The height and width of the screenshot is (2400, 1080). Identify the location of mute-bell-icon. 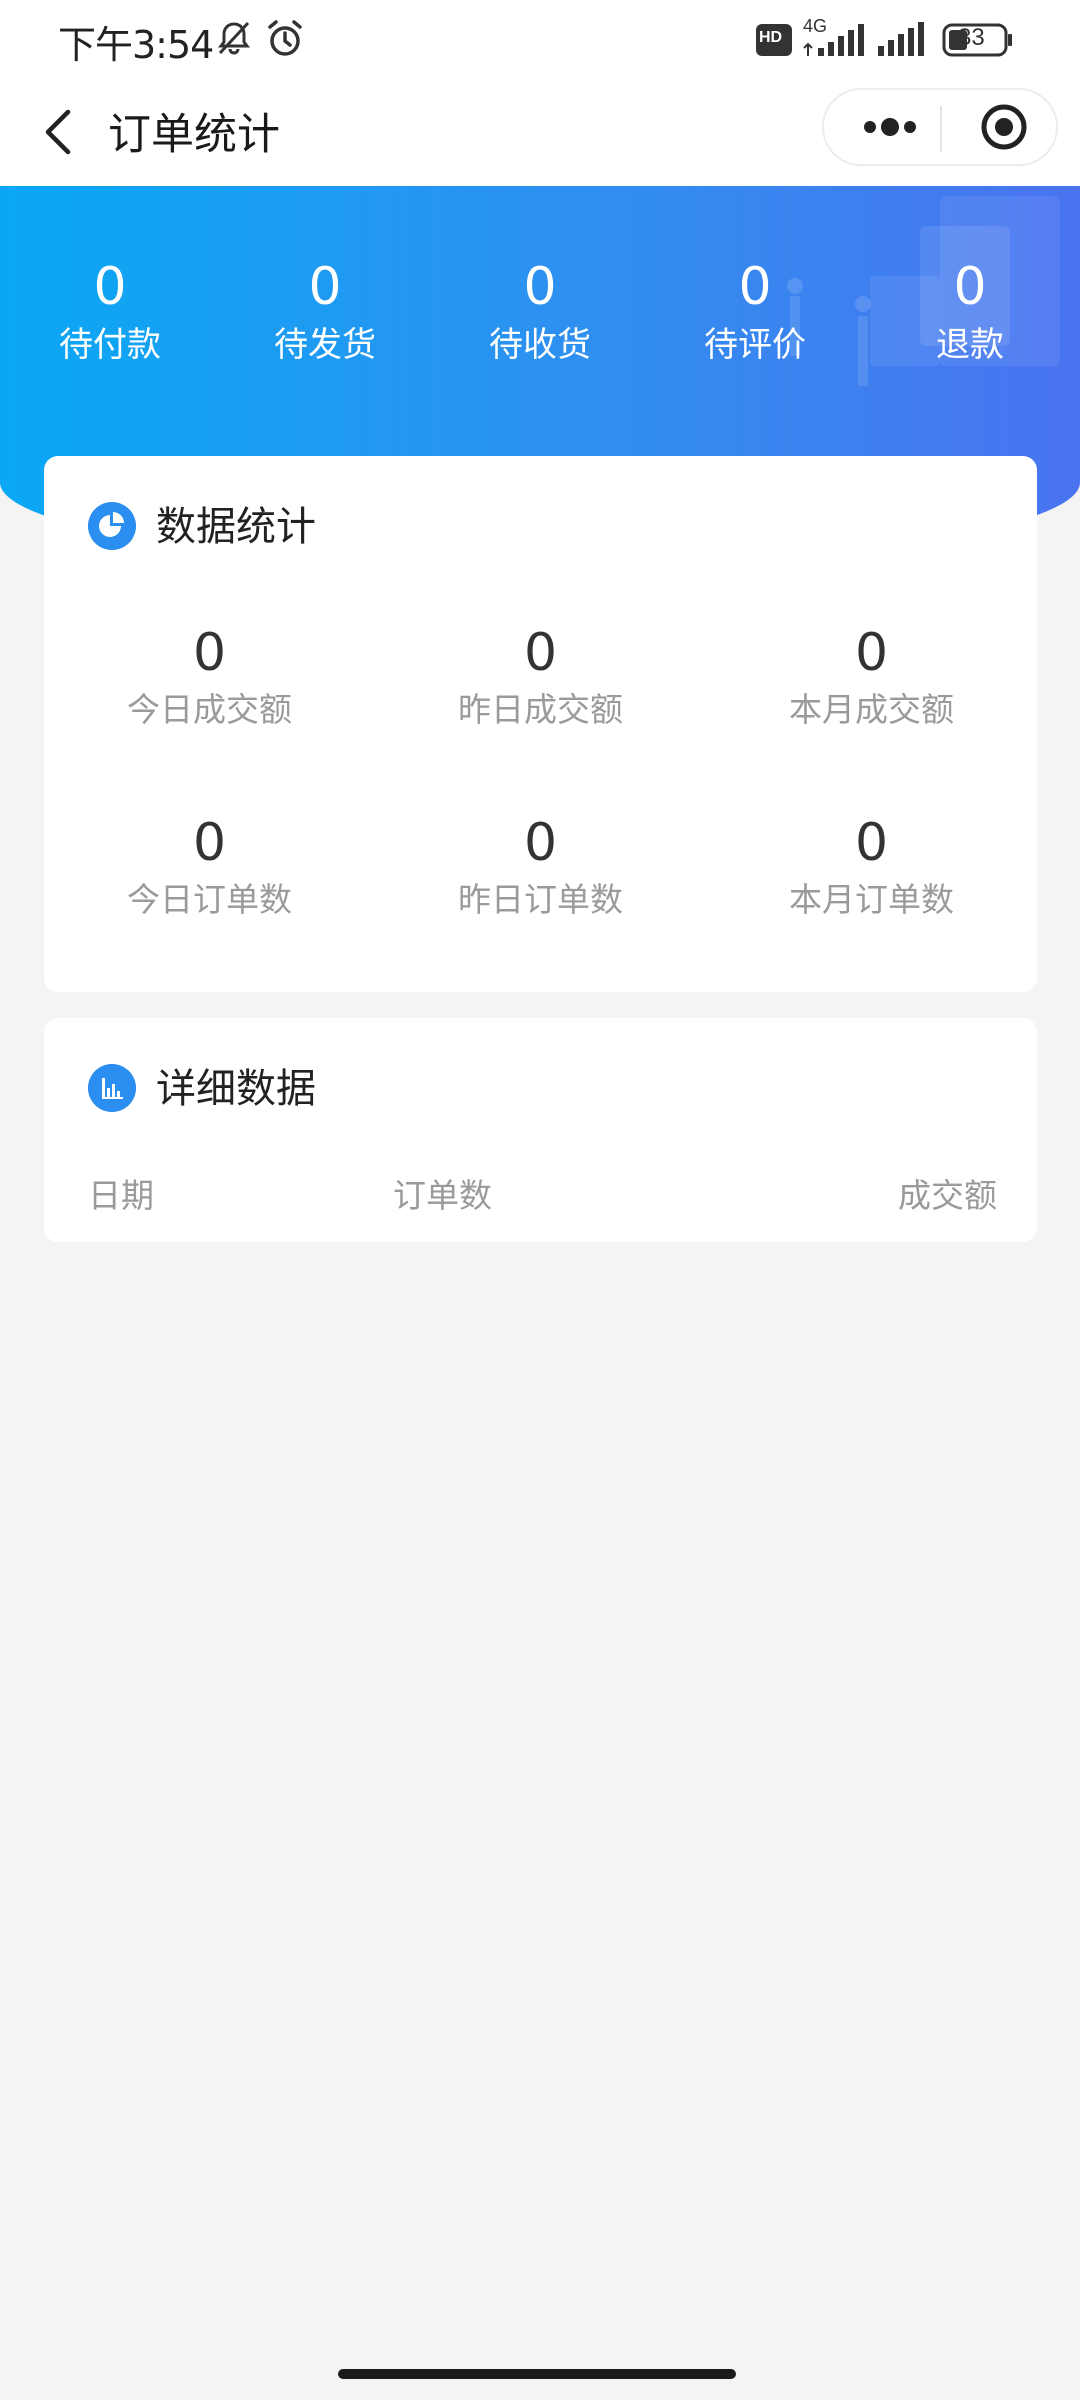
(234, 38).